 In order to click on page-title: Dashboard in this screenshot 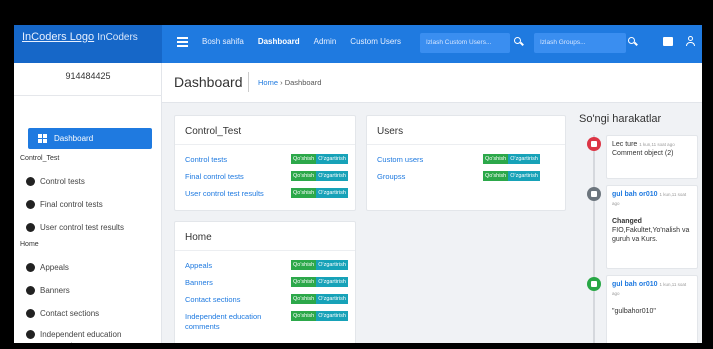, I will do `click(208, 82)`.